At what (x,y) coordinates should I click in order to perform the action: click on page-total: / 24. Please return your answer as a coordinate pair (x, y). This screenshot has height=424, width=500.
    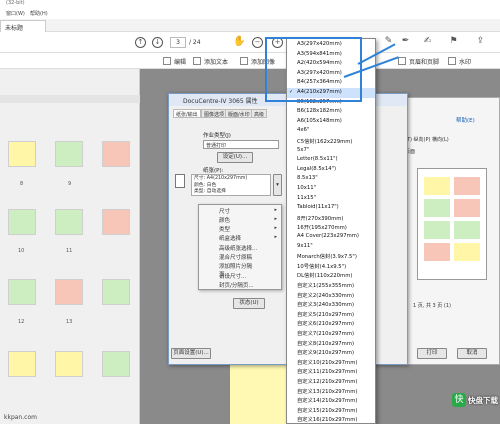
    Looking at the image, I should click on (195, 42).